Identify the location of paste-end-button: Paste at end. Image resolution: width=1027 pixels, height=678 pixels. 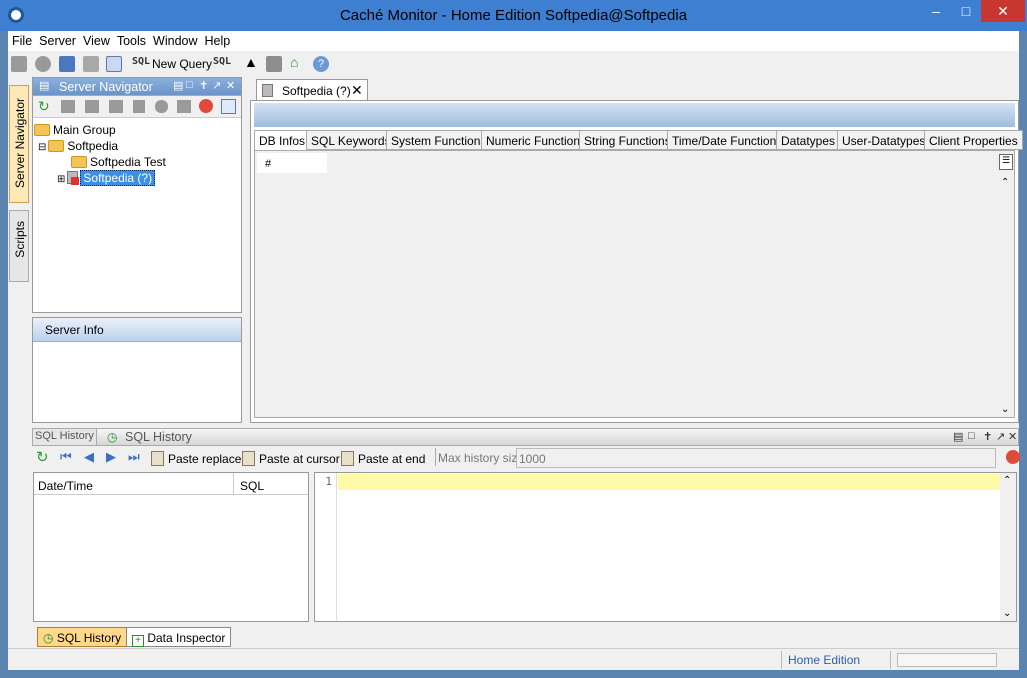
(383, 458).